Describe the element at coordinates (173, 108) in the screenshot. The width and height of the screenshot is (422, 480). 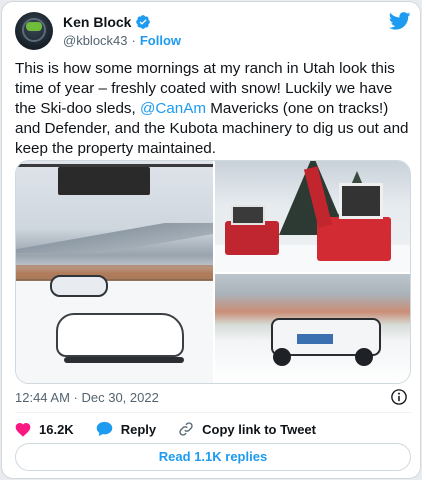
I see `mention-link: @CanAm` at that location.